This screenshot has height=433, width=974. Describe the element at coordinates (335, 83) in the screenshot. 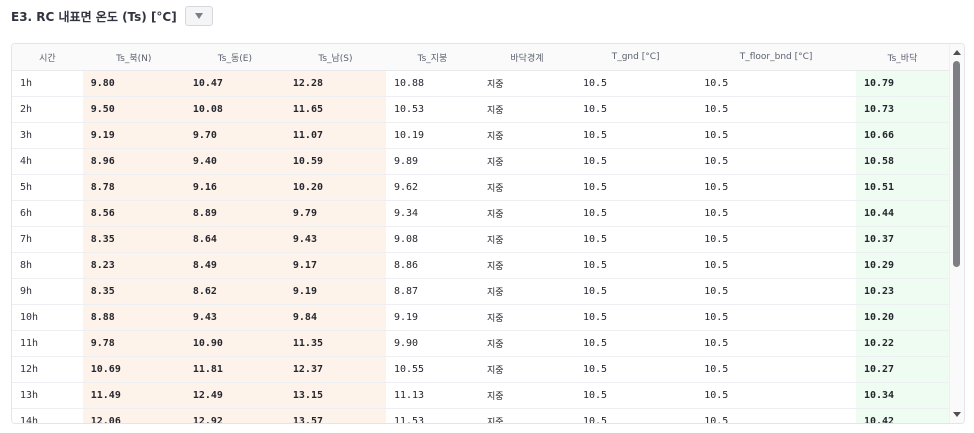

I see `table-cell: 12.28` at that location.